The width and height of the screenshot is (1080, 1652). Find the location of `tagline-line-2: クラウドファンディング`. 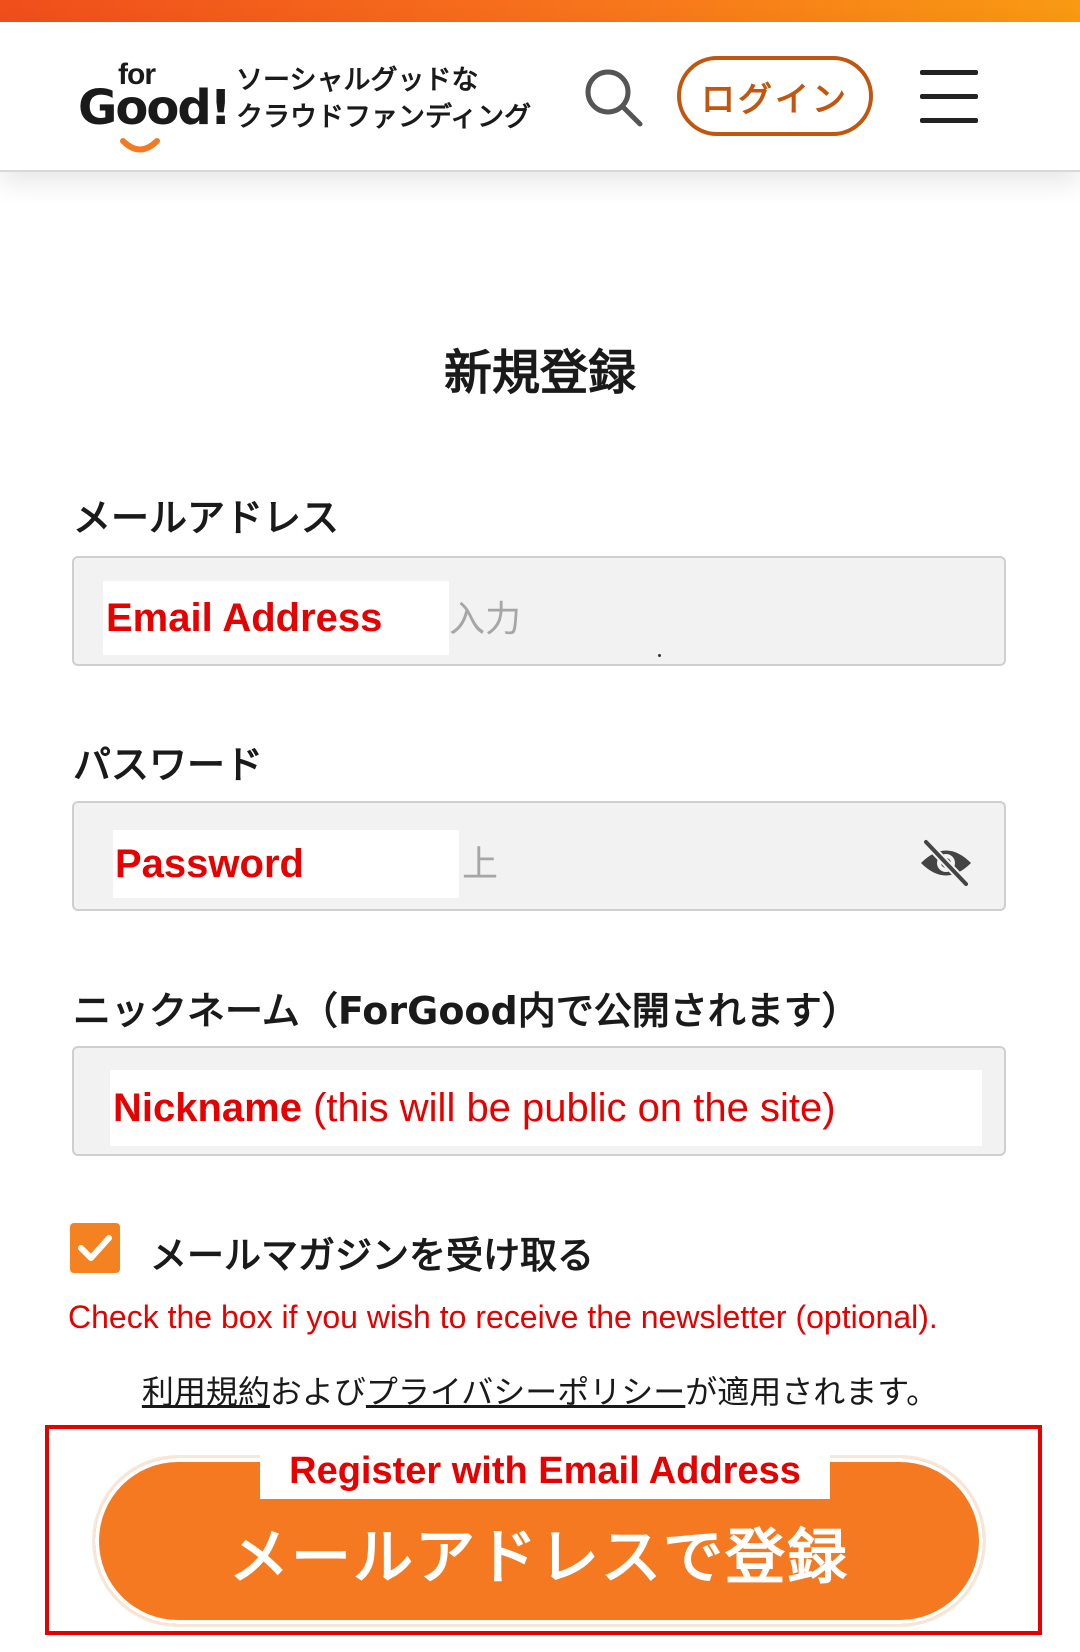

tagline-line-2: クラウドファンディング is located at coordinates (384, 117).